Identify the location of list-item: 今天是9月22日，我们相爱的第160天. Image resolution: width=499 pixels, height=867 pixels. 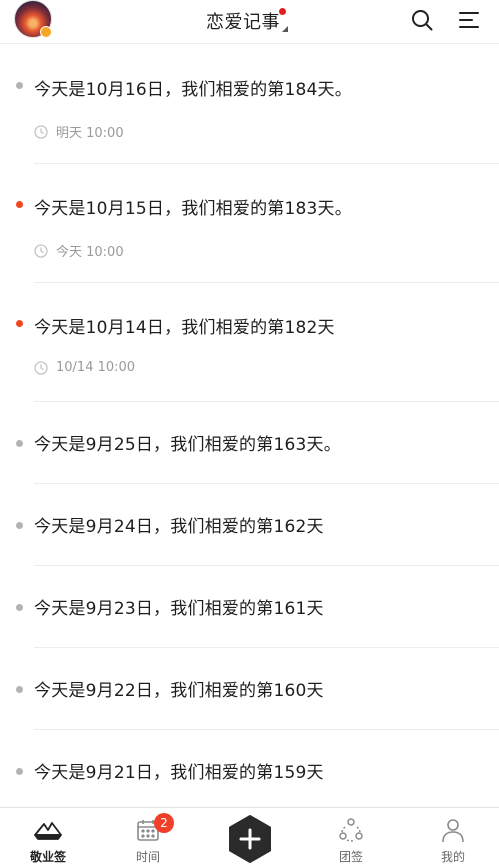
(257, 689).